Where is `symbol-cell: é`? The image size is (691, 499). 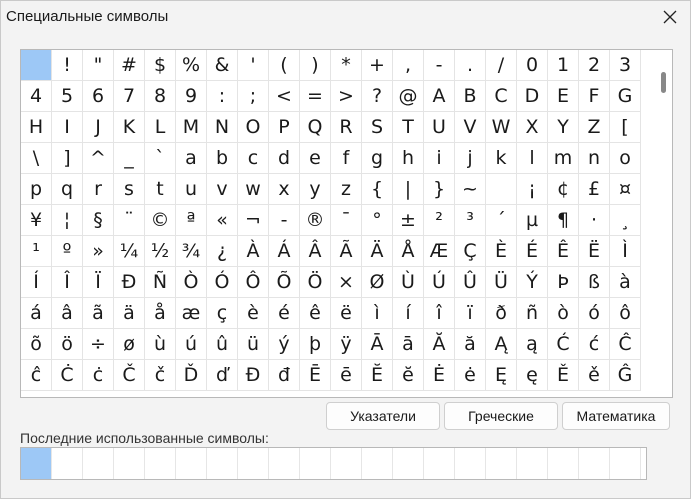 symbol-cell: é is located at coordinates (284, 313).